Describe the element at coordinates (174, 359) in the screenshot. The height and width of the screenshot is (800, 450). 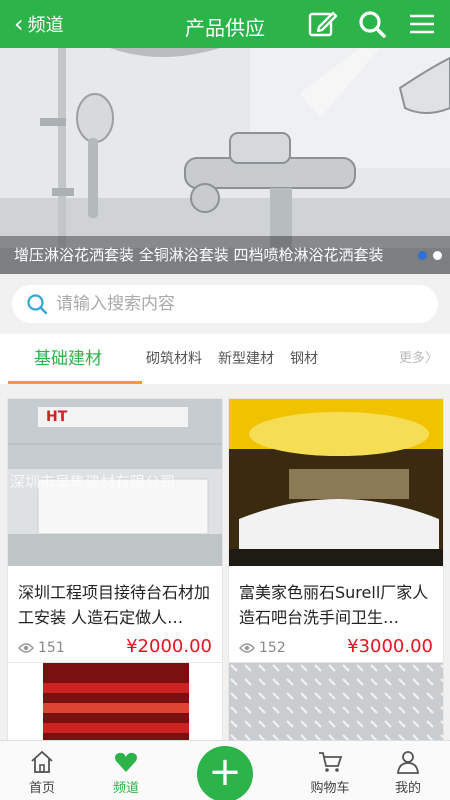
I see `tab-masonry-materials: 砌筑材料` at that location.